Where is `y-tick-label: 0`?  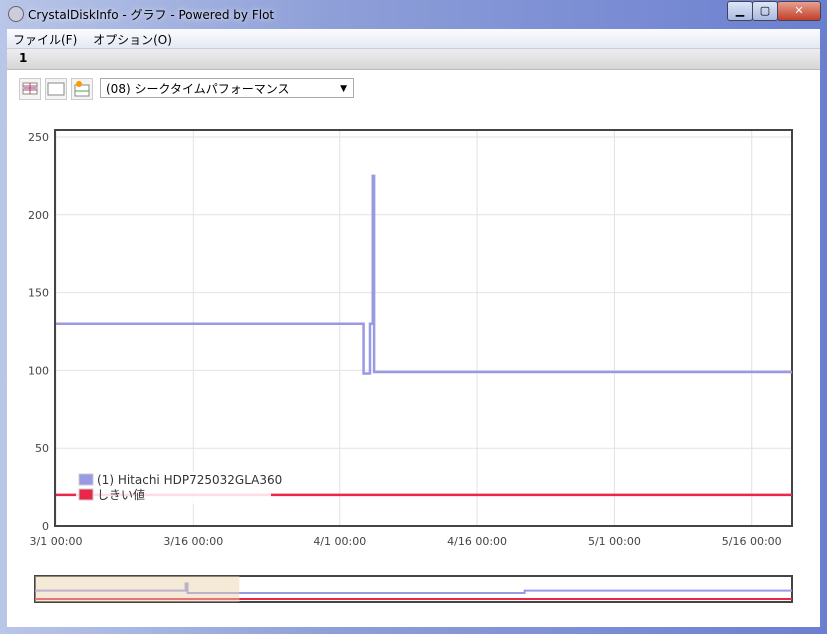
y-tick-label: 0 is located at coordinates (45, 526).